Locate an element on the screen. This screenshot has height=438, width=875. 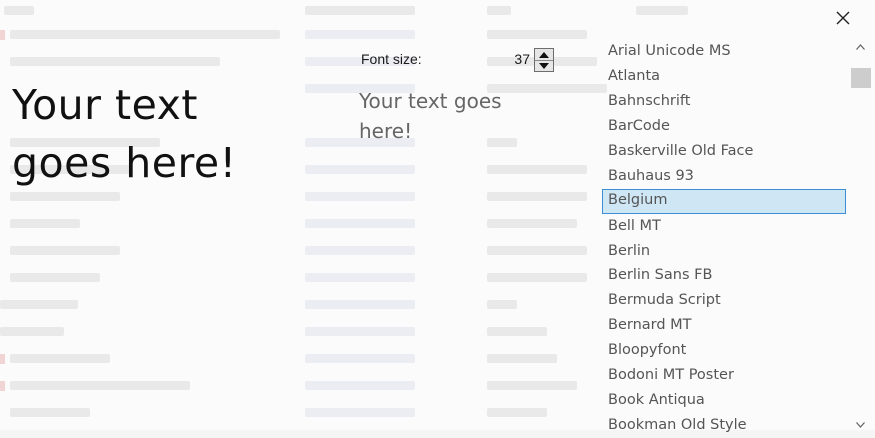
font-list-scrollbar is located at coordinates (860, 239).